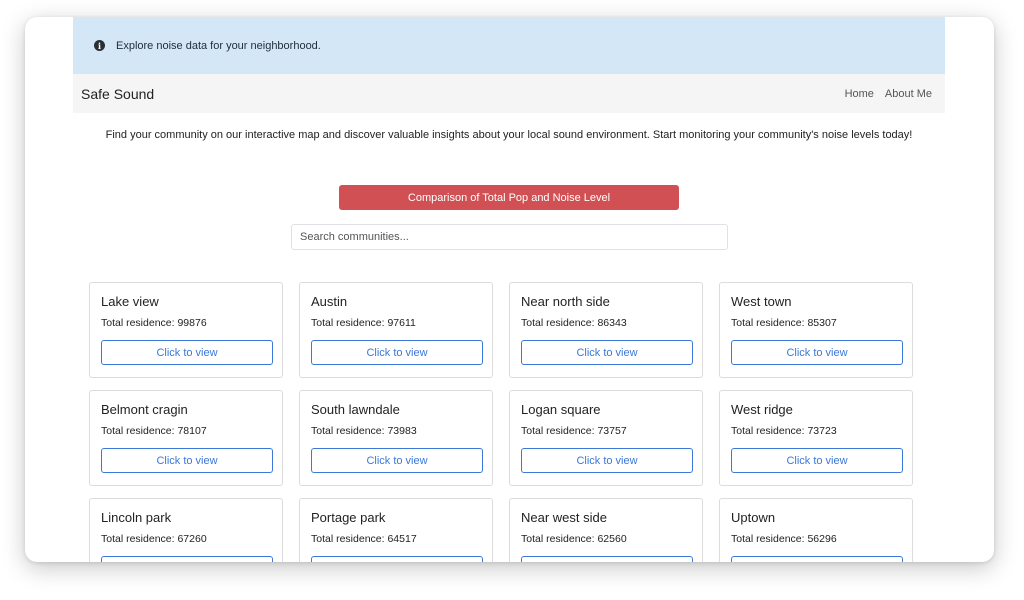 The width and height of the screenshot is (1024, 600). Describe the element at coordinates (154, 539) in the screenshot. I see `total-residence: Total residence: 67260` at that location.